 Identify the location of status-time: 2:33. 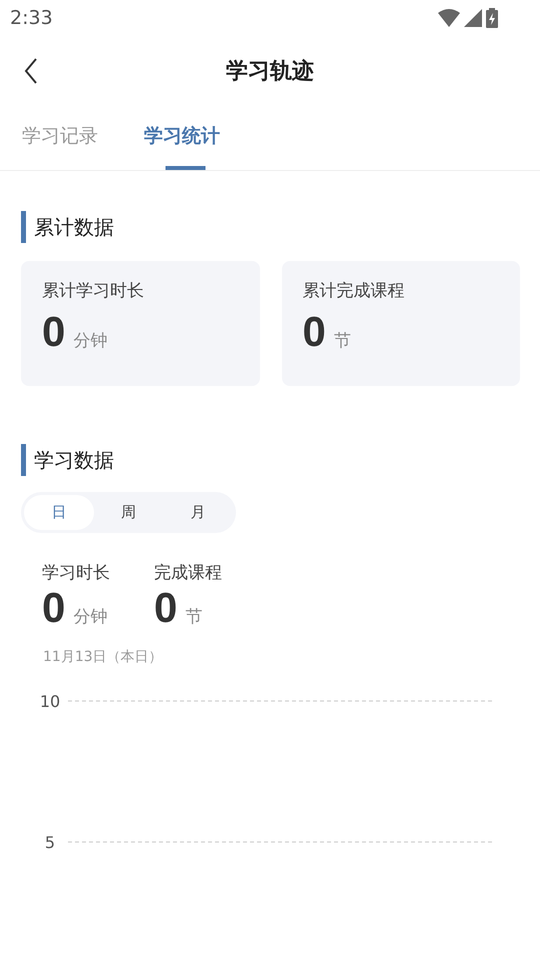
(31, 18).